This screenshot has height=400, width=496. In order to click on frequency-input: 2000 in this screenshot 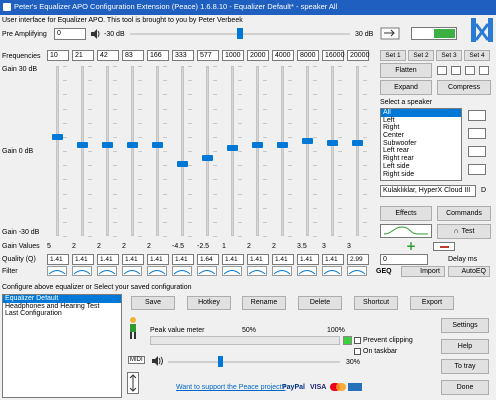, I will do `click(258, 55)`.